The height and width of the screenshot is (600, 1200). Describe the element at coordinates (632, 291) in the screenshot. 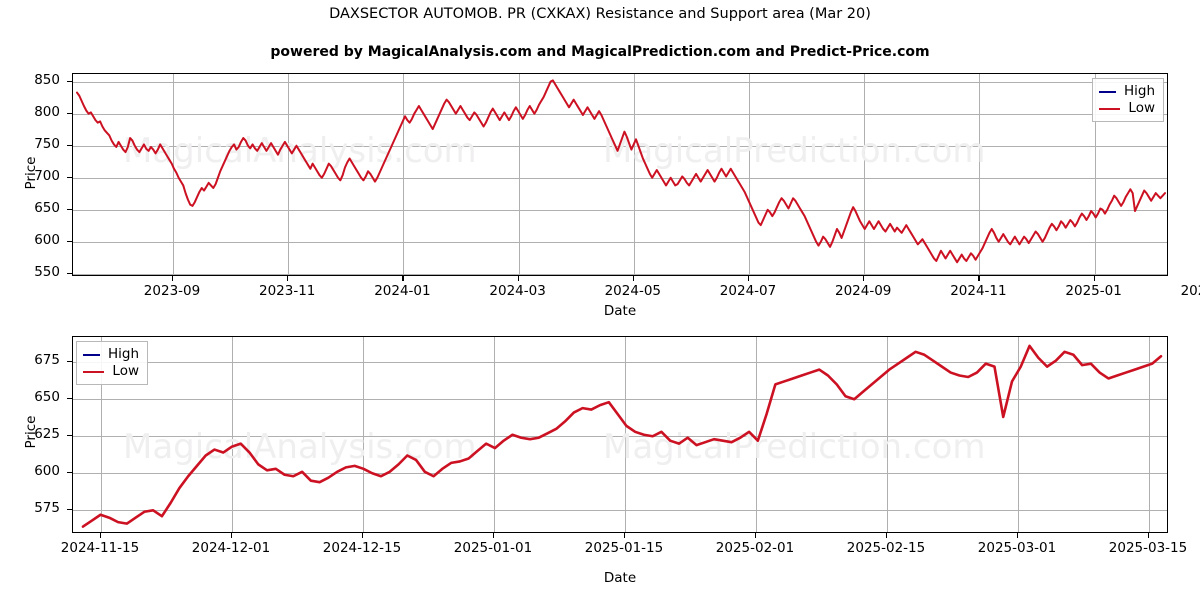

I see `x-tick-label: 2024-05` at that location.